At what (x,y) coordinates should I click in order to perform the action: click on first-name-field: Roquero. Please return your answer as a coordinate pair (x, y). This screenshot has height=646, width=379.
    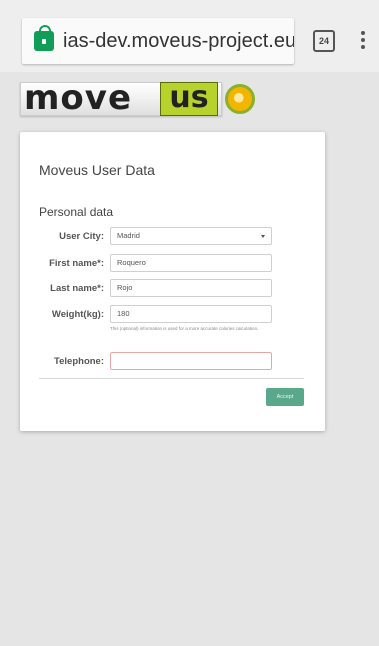
    Looking at the image, I should click on (191, 263).